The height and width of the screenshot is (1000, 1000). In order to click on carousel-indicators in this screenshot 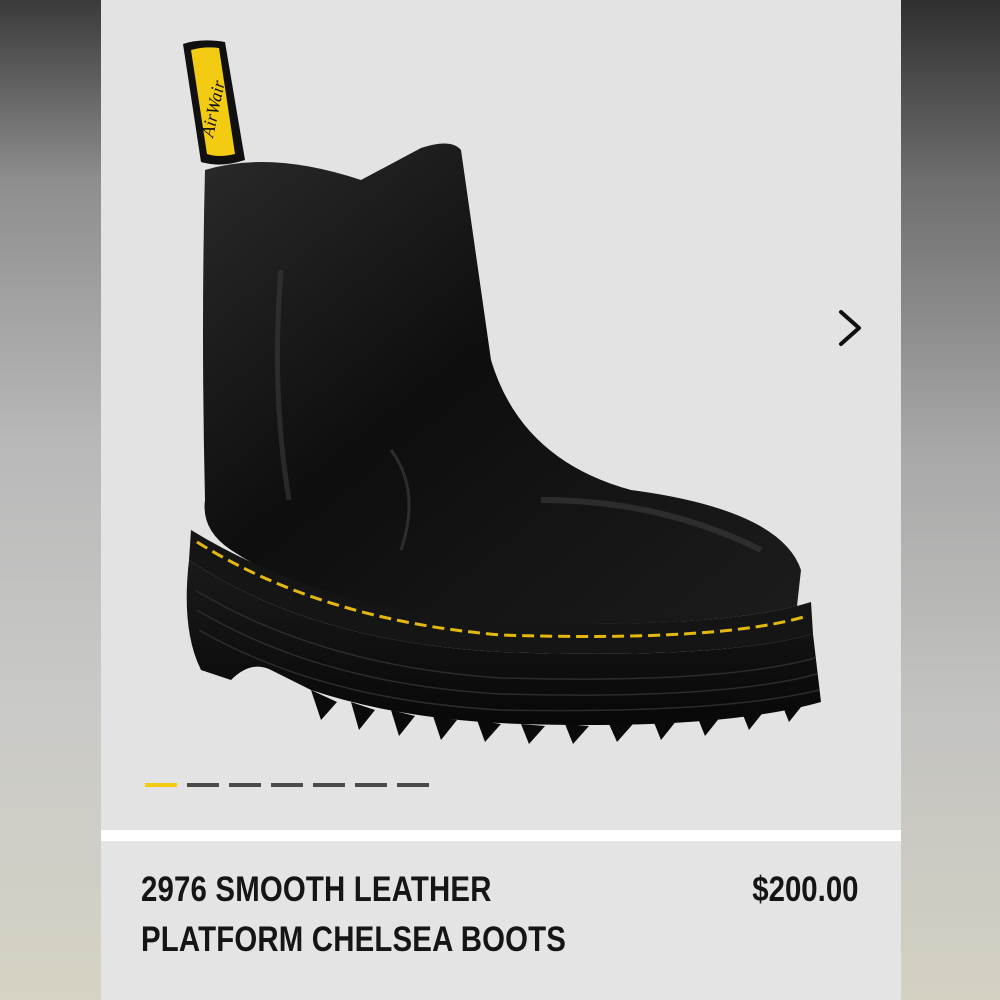, I will do `click(287, 785)`.